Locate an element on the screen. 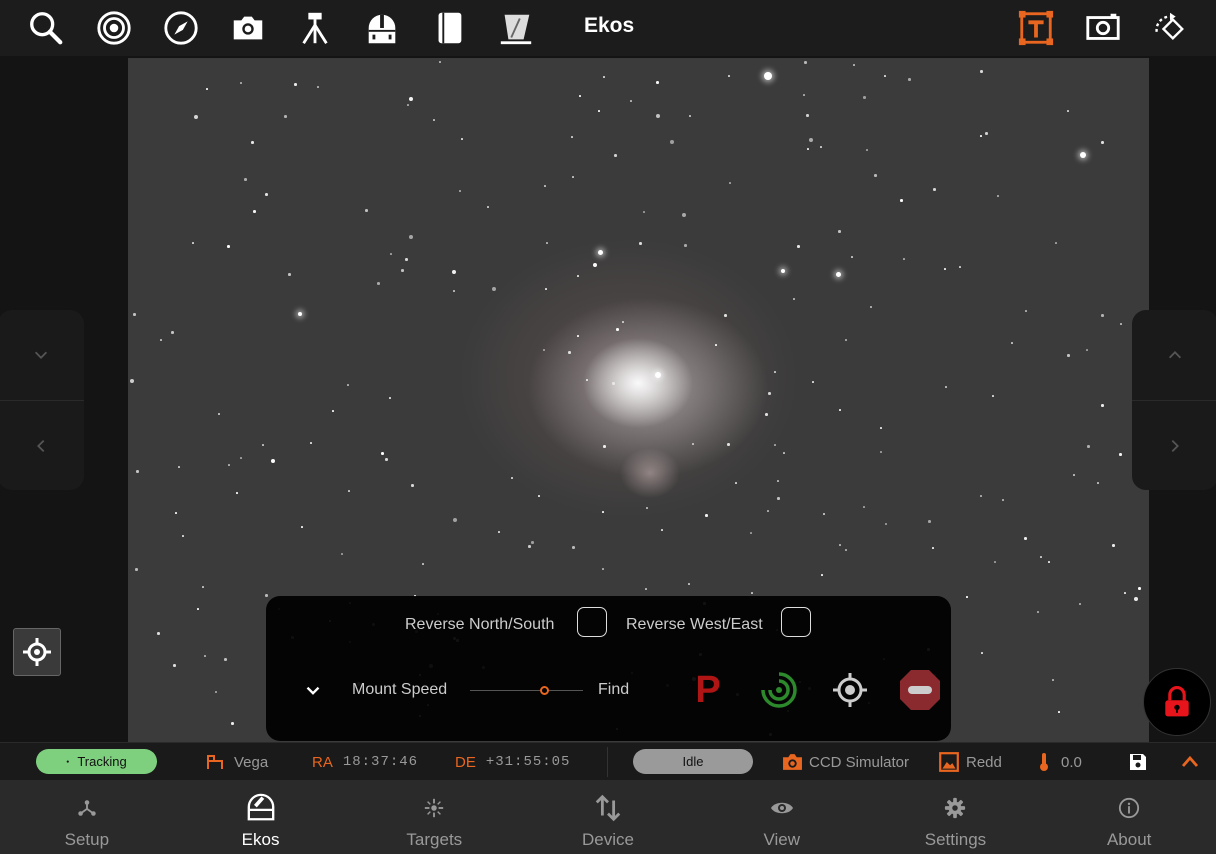 This screenshot has height=854, width=1216. park-icon: P is located at coordinates (708, 689).